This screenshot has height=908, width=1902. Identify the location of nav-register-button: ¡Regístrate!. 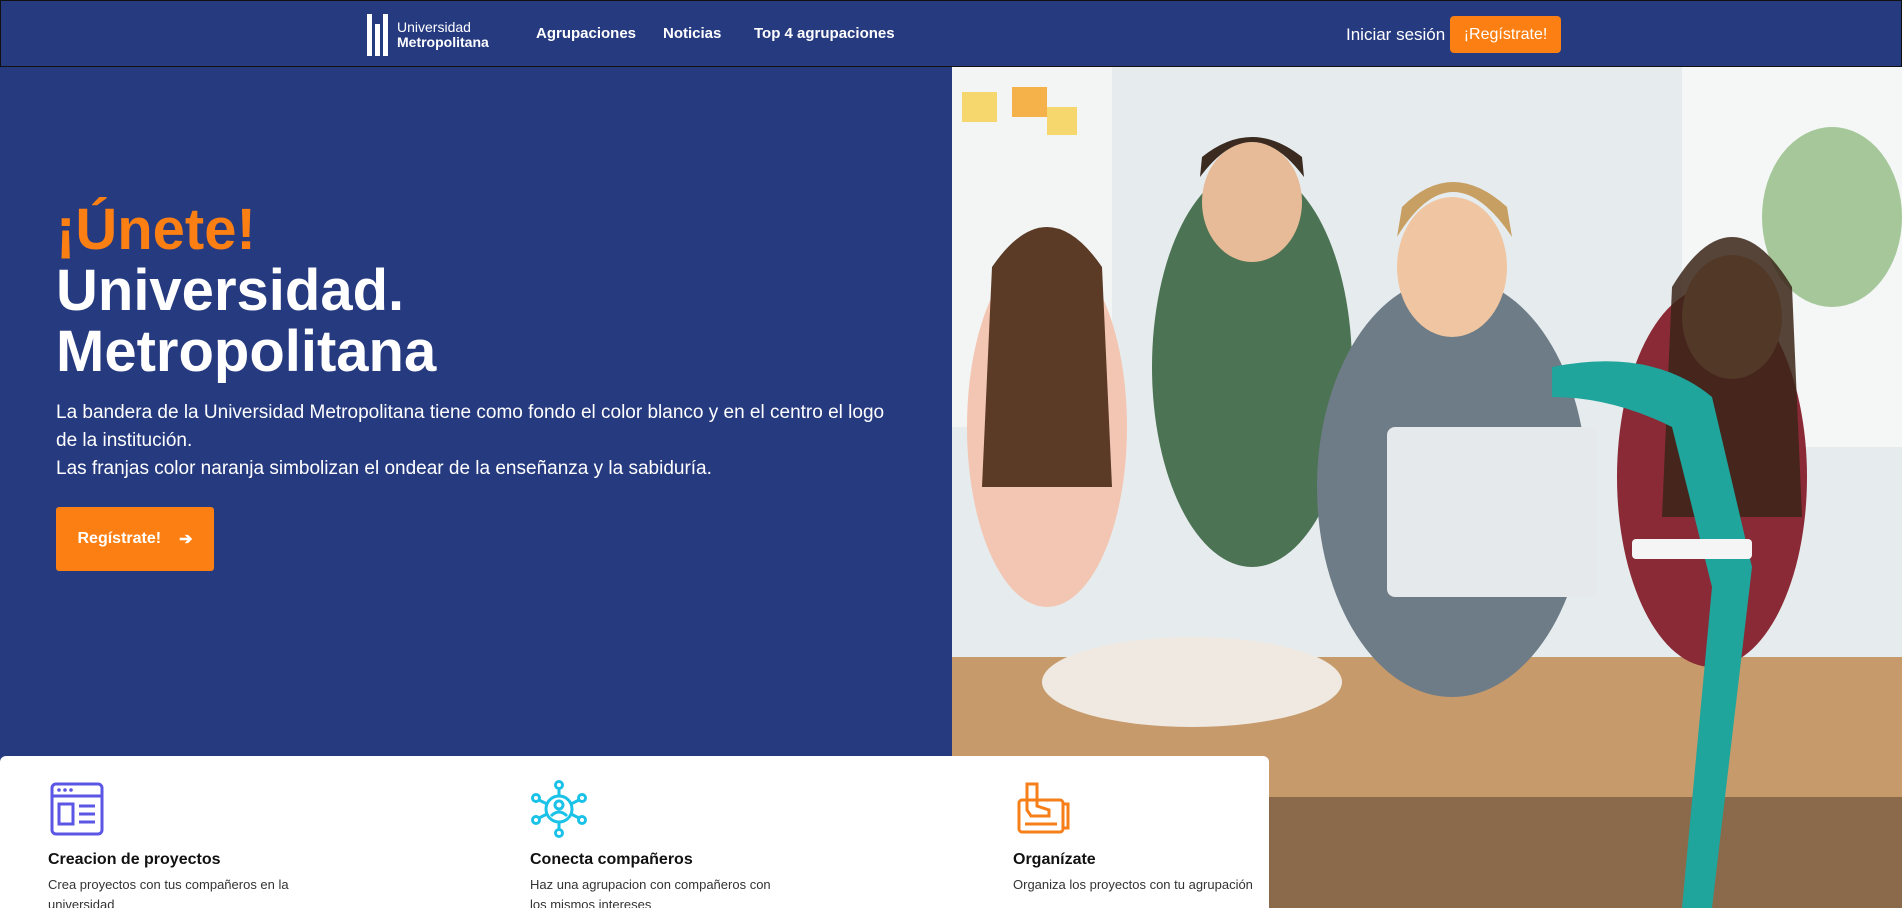
(1505, 34).